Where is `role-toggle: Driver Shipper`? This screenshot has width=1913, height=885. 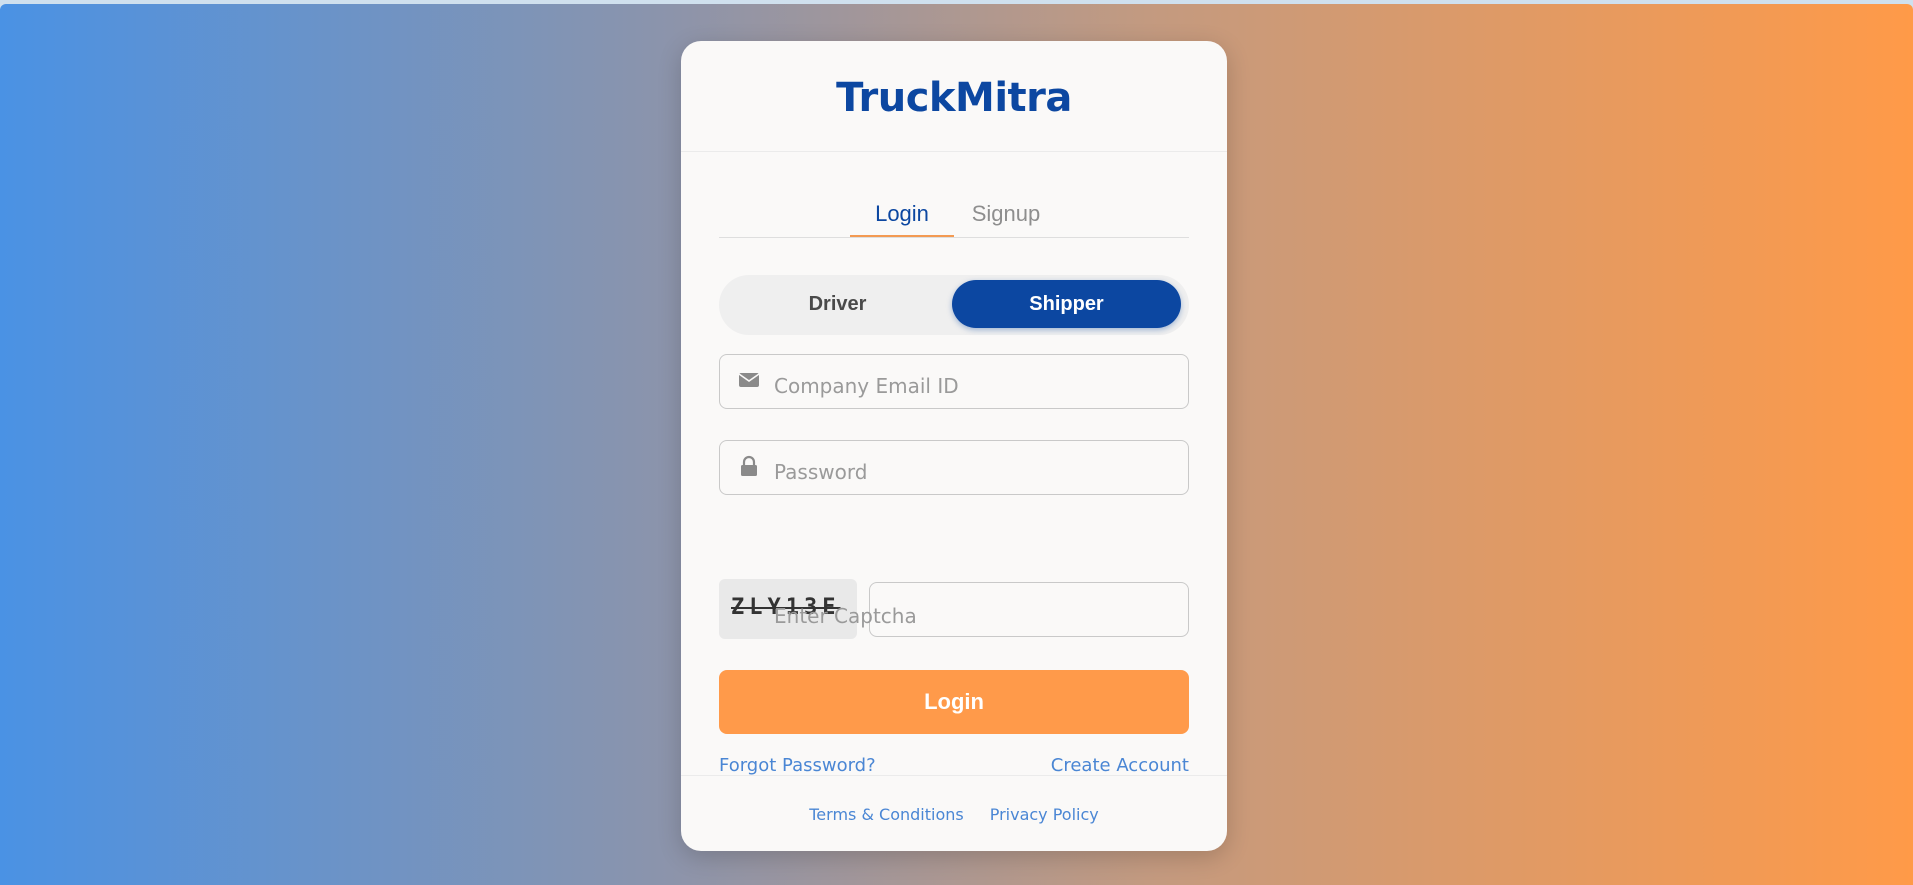
role-toggle: Driver Shipper is located at coordinates (954, 305).